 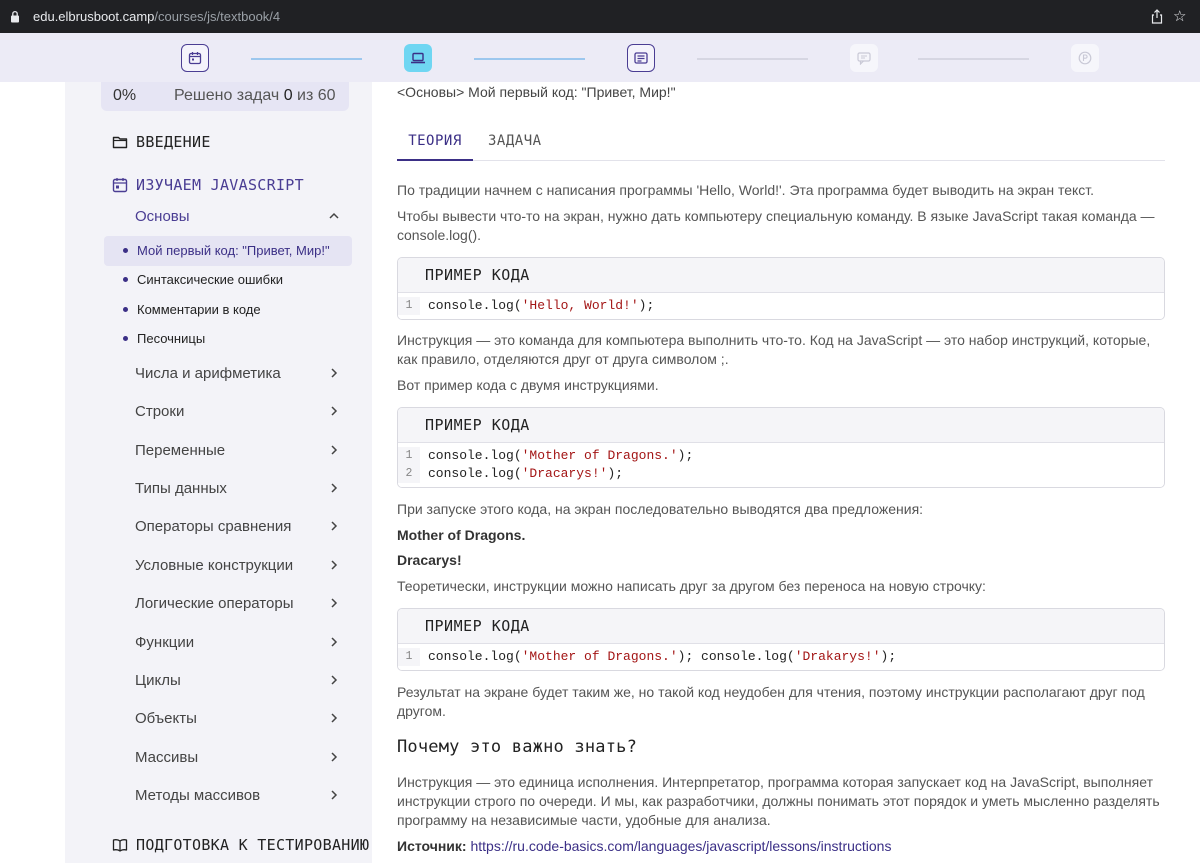 What do you see at coordinates (240, 450) in the screenshot?
I see `topic-item: Переменные` at bounding box center [240, 450].